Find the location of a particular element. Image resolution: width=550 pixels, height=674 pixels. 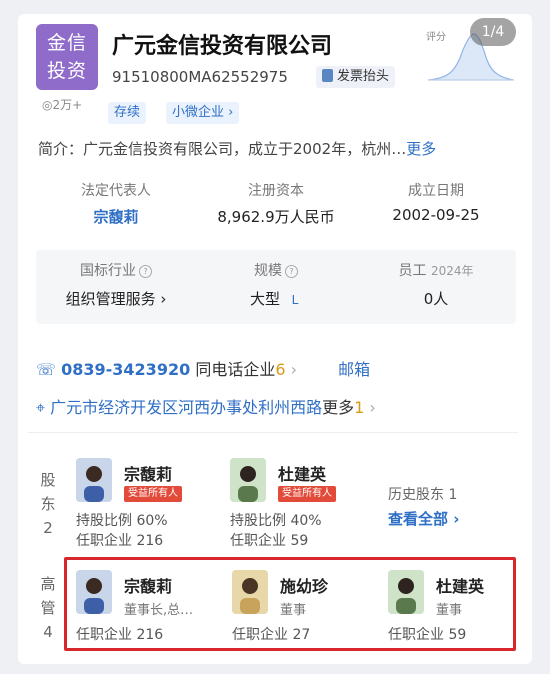

eye-icon: ◎ is located at coordinates (47, 105).